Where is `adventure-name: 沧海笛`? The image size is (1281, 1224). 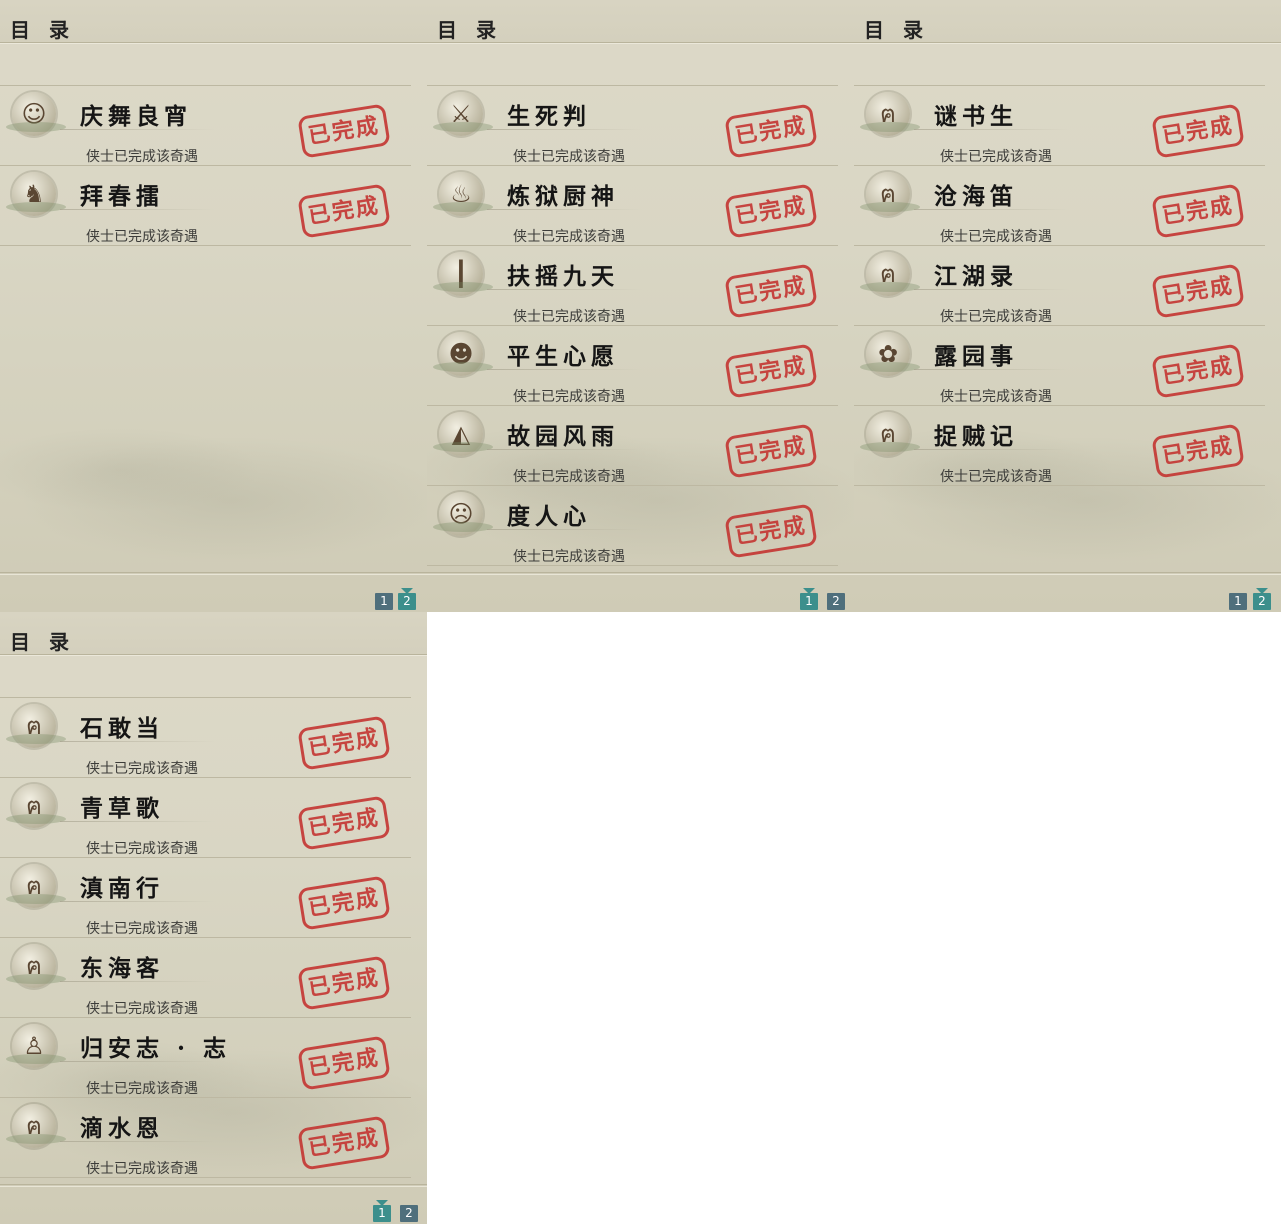
adventure-name: 沧海笛 is located at coordinates (976, 196).